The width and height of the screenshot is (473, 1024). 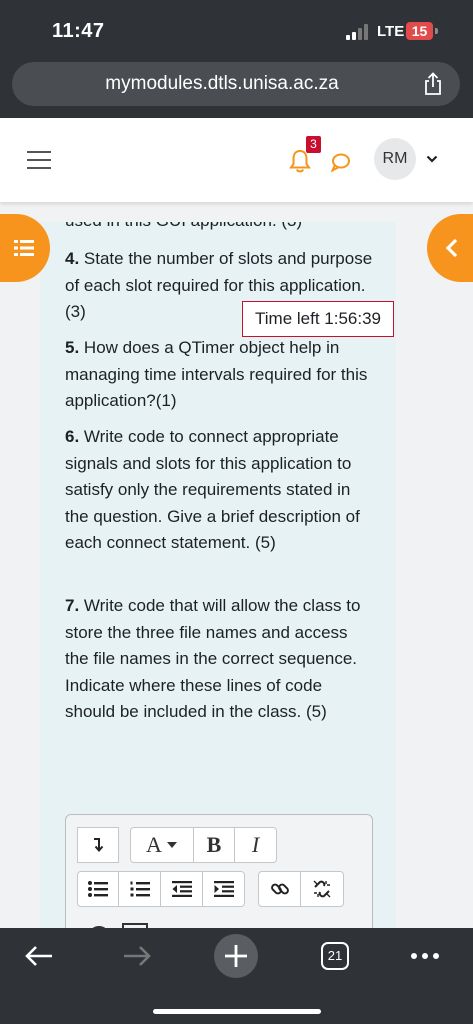 I want to click on indent-icon, so click(x=223, y=889).